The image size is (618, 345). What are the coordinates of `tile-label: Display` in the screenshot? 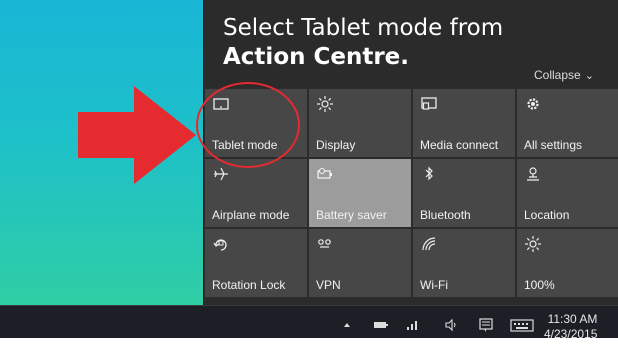 It's located at (336, 145).